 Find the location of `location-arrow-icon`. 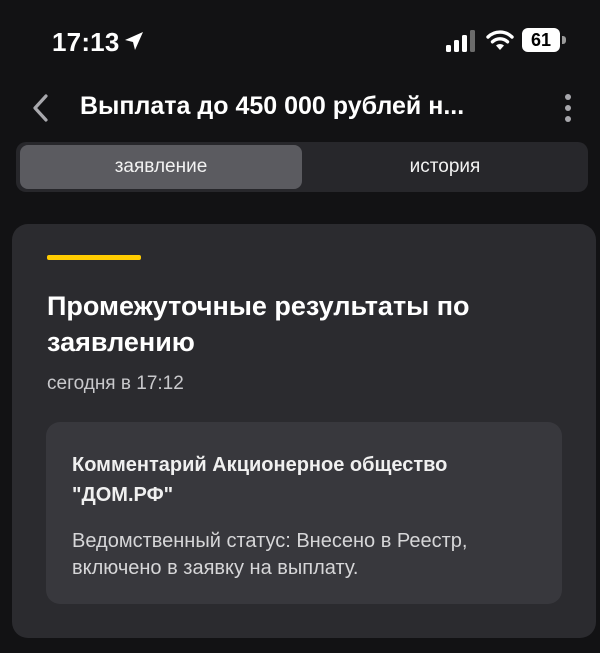

location-arrow-icon is located at coordinates (134, 41).